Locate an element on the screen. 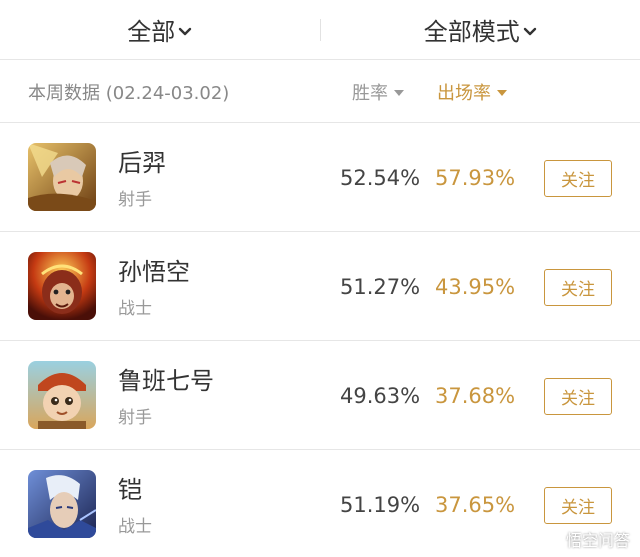 This screenshot has height=557, width=640. stats-header: 本周数据 (02.24-03.02) 胜率 出场率 is located at coordinates (320, 92).